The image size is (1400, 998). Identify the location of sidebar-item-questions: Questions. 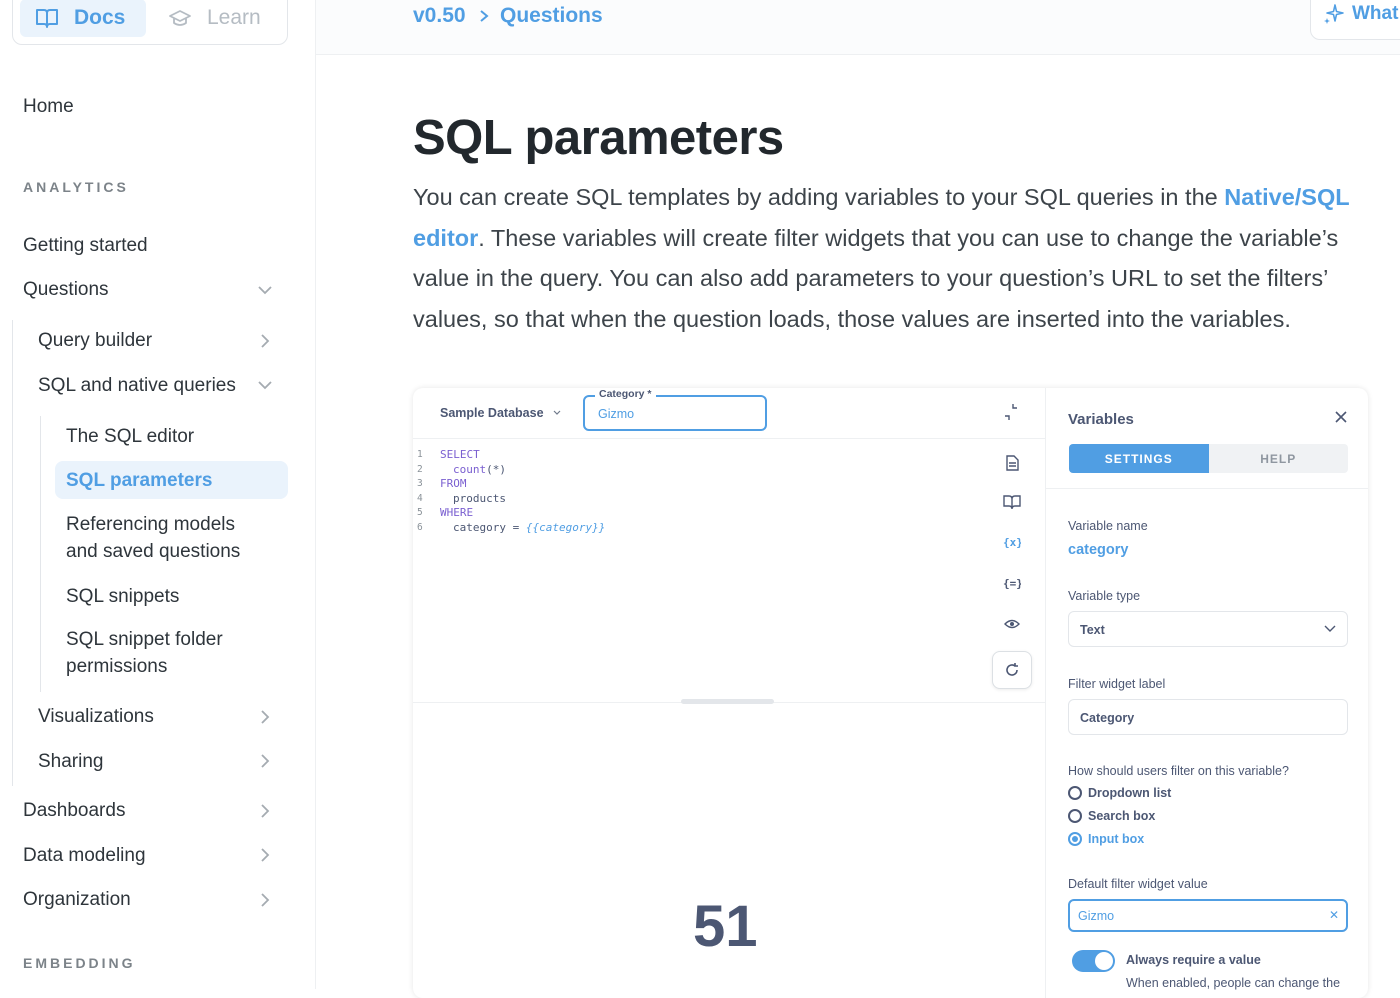
(66, 289).